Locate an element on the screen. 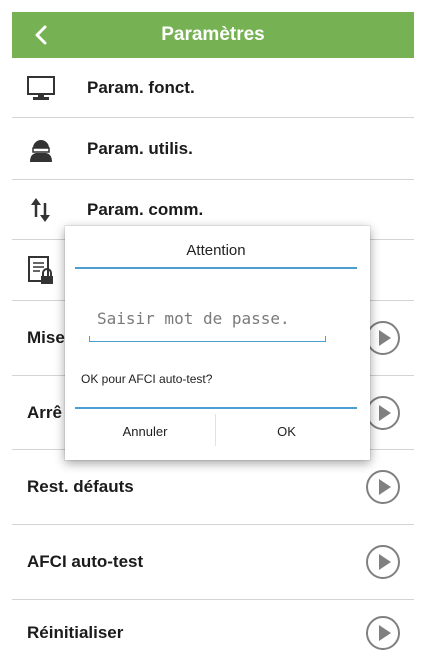 The image size is (425, 665). page-title: Paramètres is located at coordinates (213, 34).